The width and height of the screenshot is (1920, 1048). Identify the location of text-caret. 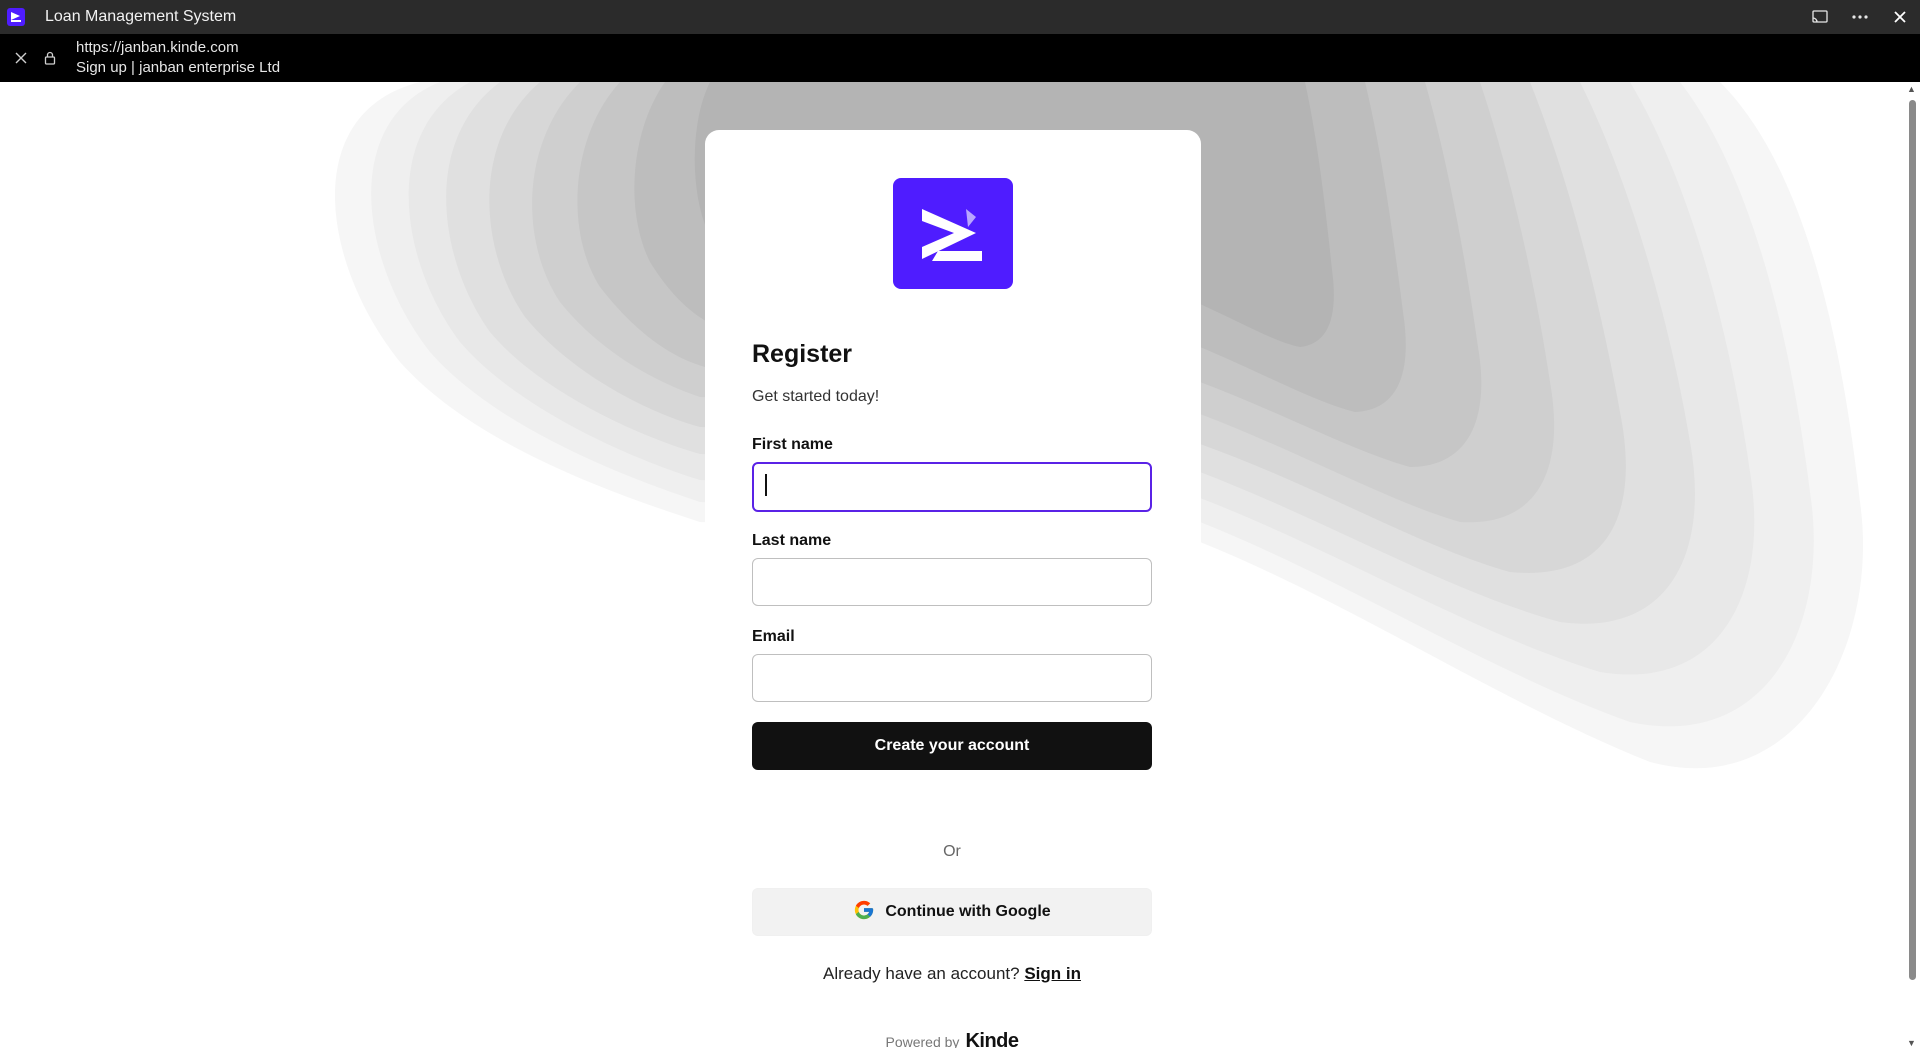
(766, 485).